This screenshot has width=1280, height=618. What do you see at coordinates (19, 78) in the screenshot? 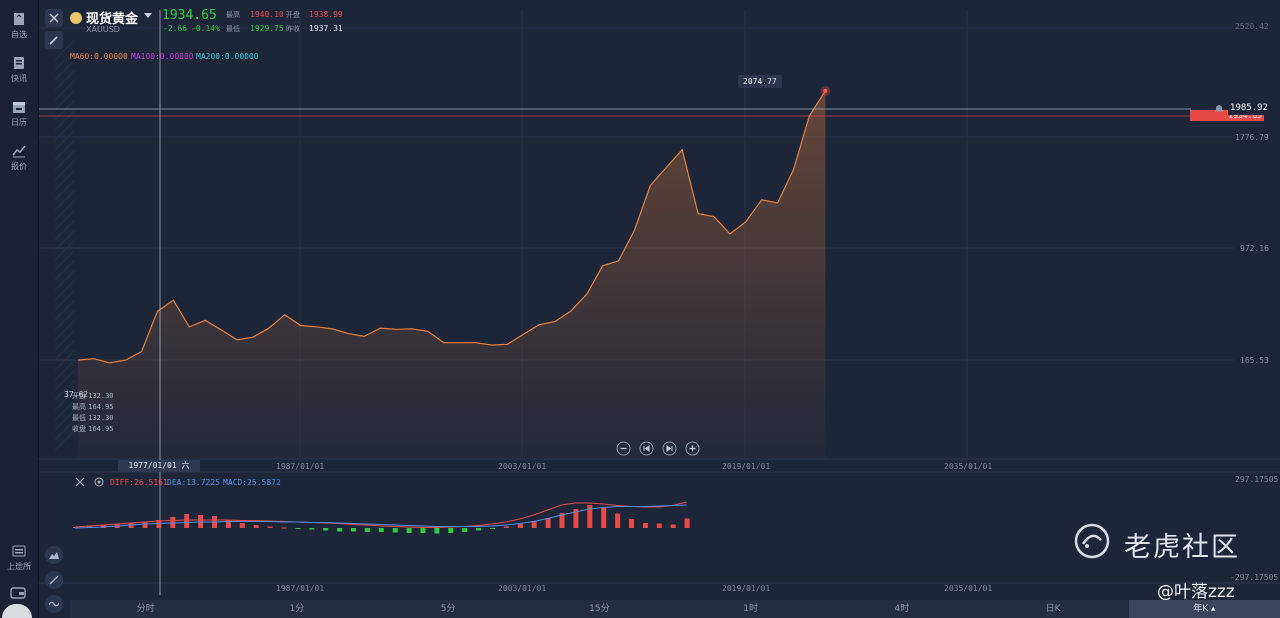
I see `sidebar-item-label: 快讯` at bounding box center [19, 78].